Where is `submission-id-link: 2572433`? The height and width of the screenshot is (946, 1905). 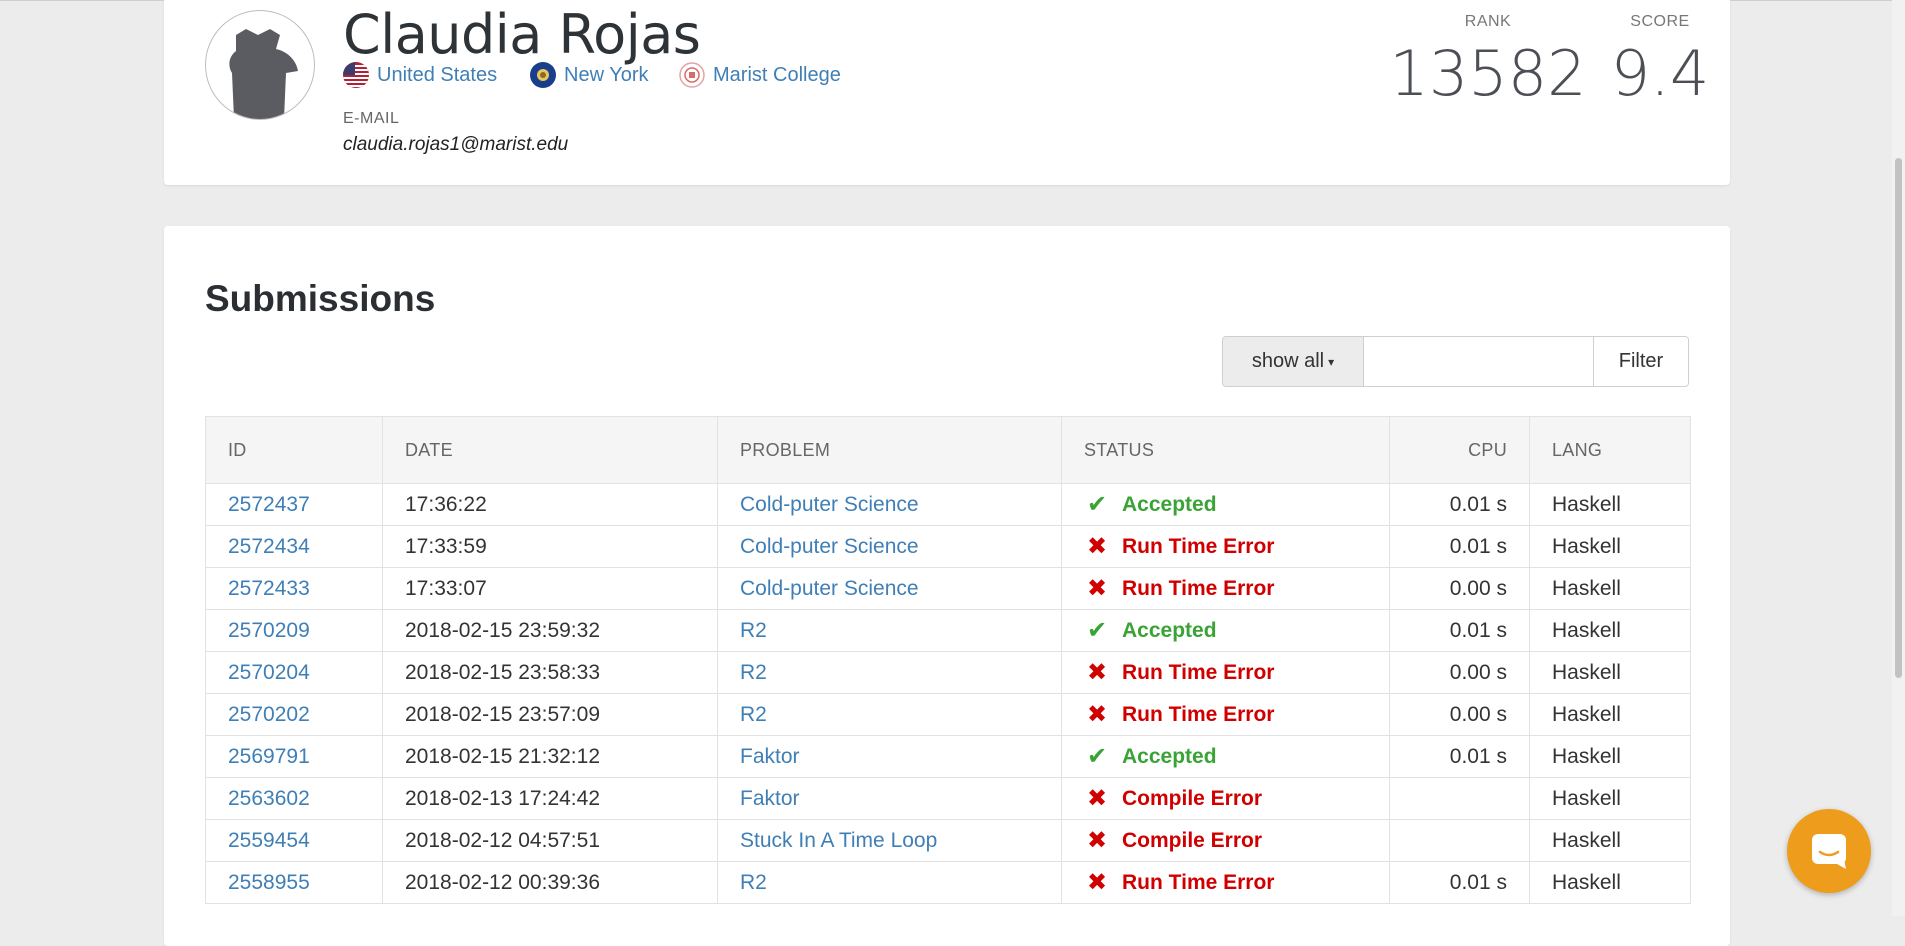 submission-id-link: 2572433 is located at coordinates (269, 588).